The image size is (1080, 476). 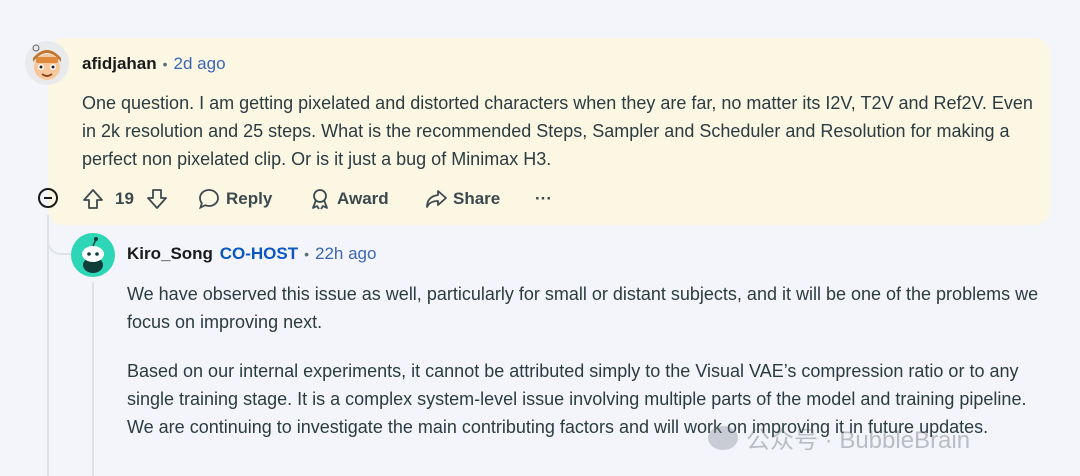 I want to click on comment-meta: Kiro_Song CO-HOST • 22h ago, so click(x=251, y=254).